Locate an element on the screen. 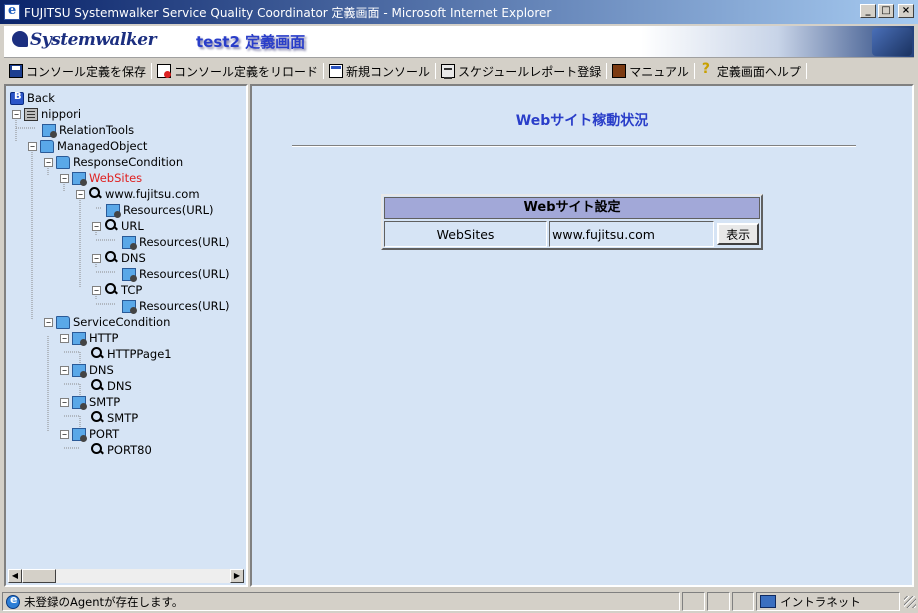 The height and width of the screenshot is (613, 918). help-button: 定義画面ヘルプ is located at coordinates (750, 71).